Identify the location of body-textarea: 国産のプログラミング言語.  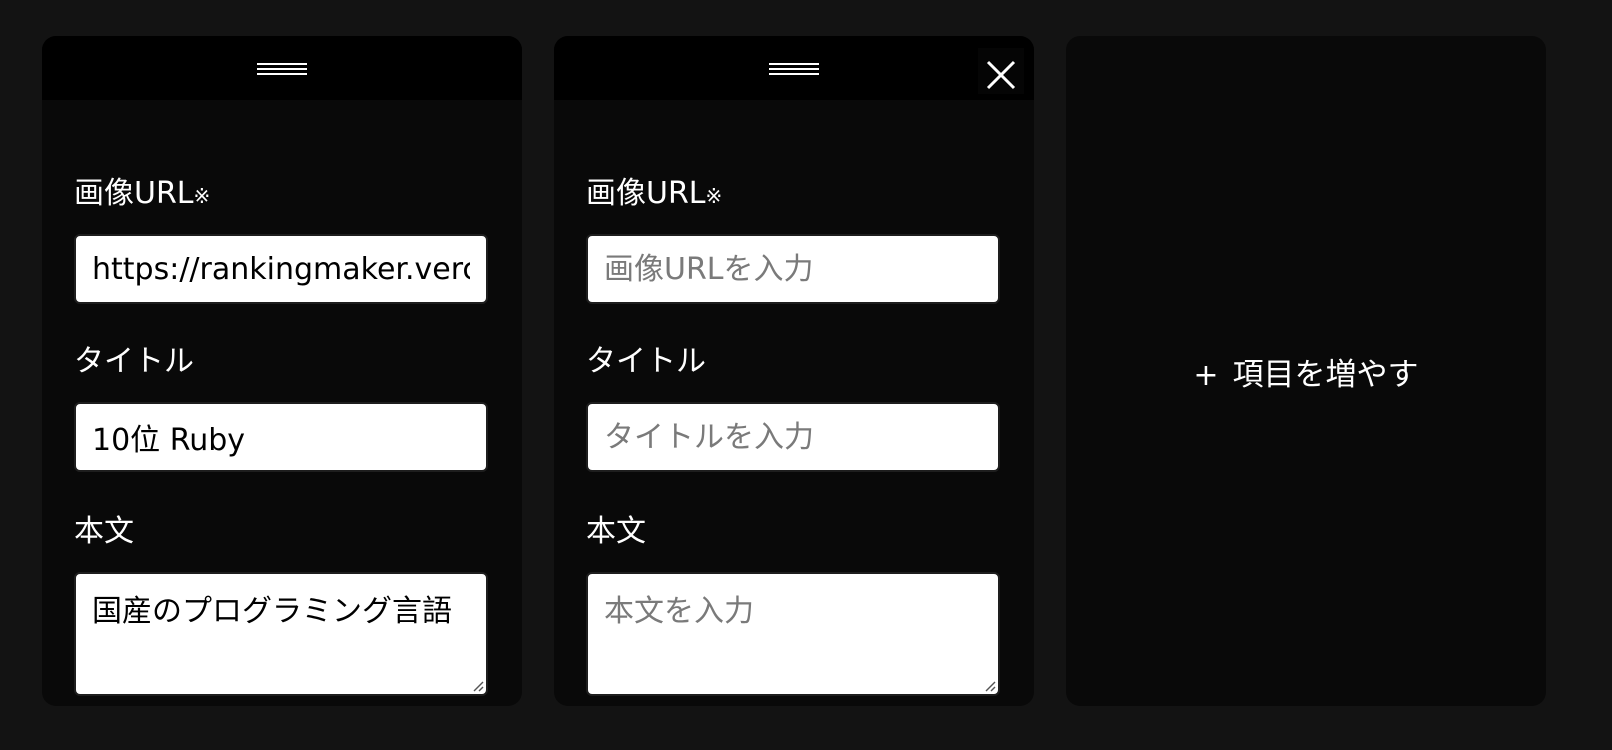
(281, 634).